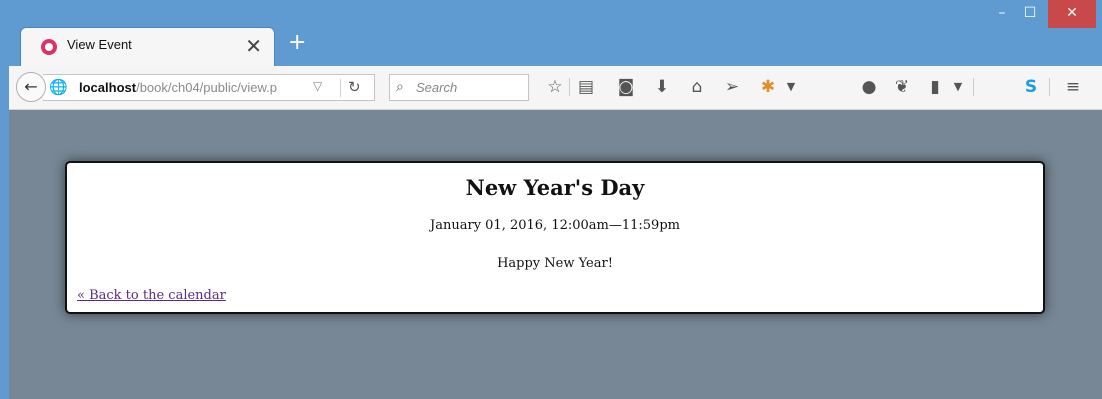  Describe the element at coordinates (49, 47) in the screenshot. I see `favicon-icon` at that location.